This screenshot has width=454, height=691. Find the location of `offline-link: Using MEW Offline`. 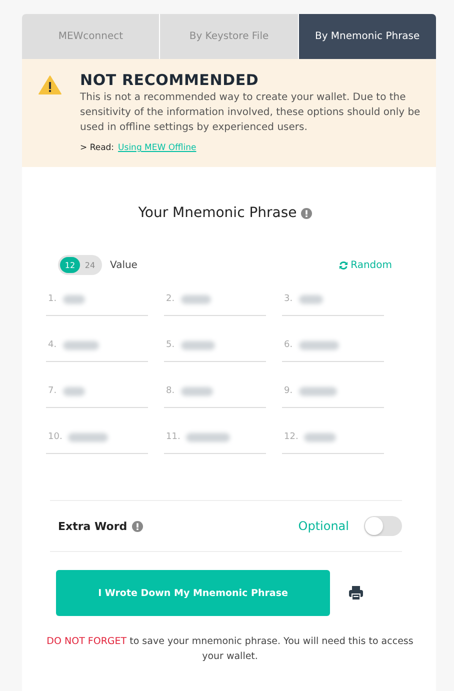

offline-link: Using MEW Offline is located at coordinates (157, 148).